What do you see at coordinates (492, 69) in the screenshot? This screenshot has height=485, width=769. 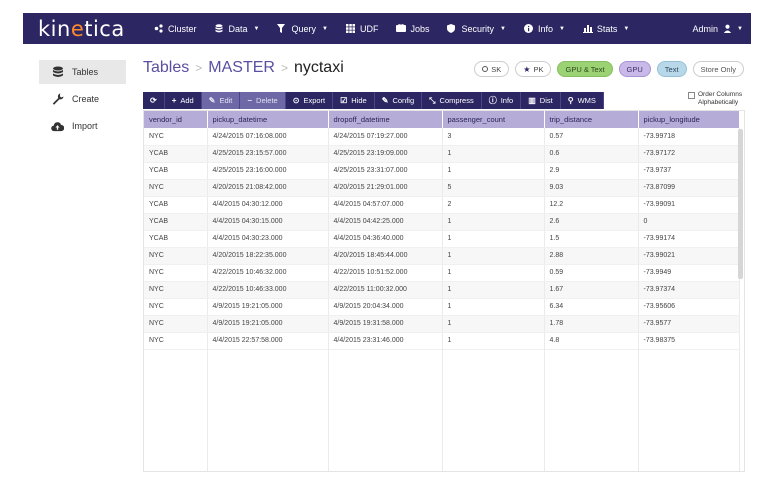 I see `sk-badge: SK` at bounding box center [492, 69].